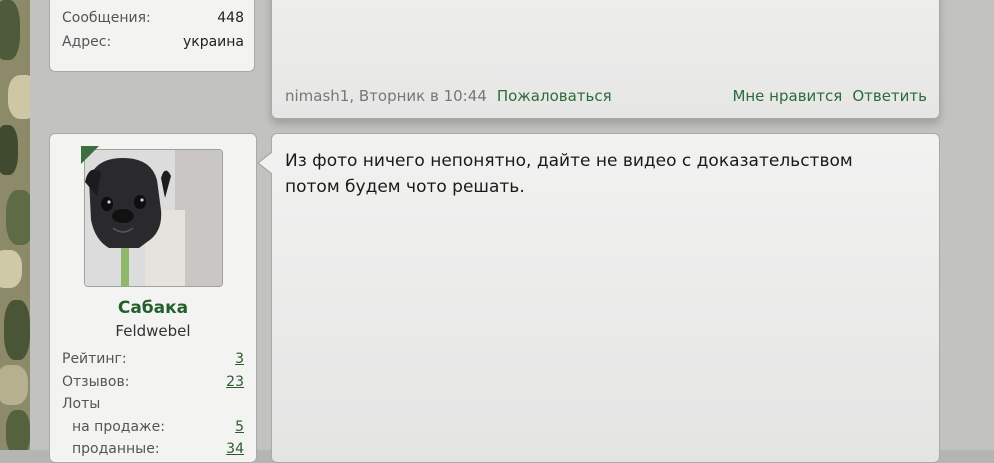  Describe the element at coordinates (153, 361) in the screenshot. I see `rating-row: Рейтинг: 3` at that location.